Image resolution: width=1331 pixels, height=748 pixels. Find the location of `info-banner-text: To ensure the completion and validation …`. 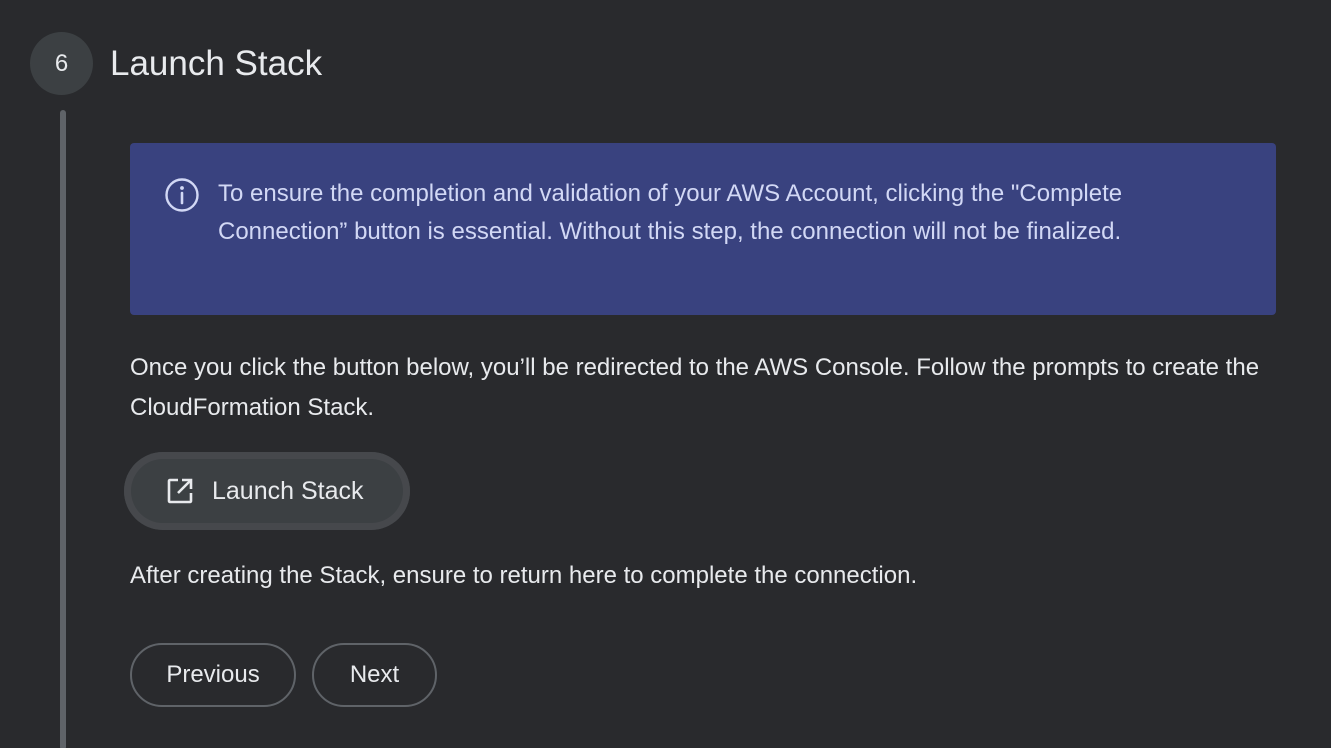

info-banner-text: To ensure the completion and validation … is located at coordinates (670, 212).